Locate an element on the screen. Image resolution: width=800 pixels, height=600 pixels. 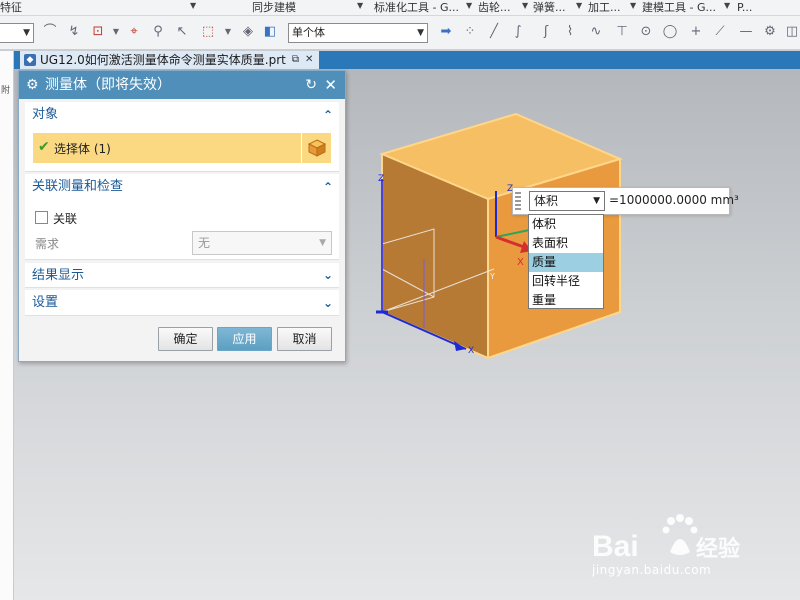
section-settings-header: 设置 ⌄ is located at coordinates (182, 303).